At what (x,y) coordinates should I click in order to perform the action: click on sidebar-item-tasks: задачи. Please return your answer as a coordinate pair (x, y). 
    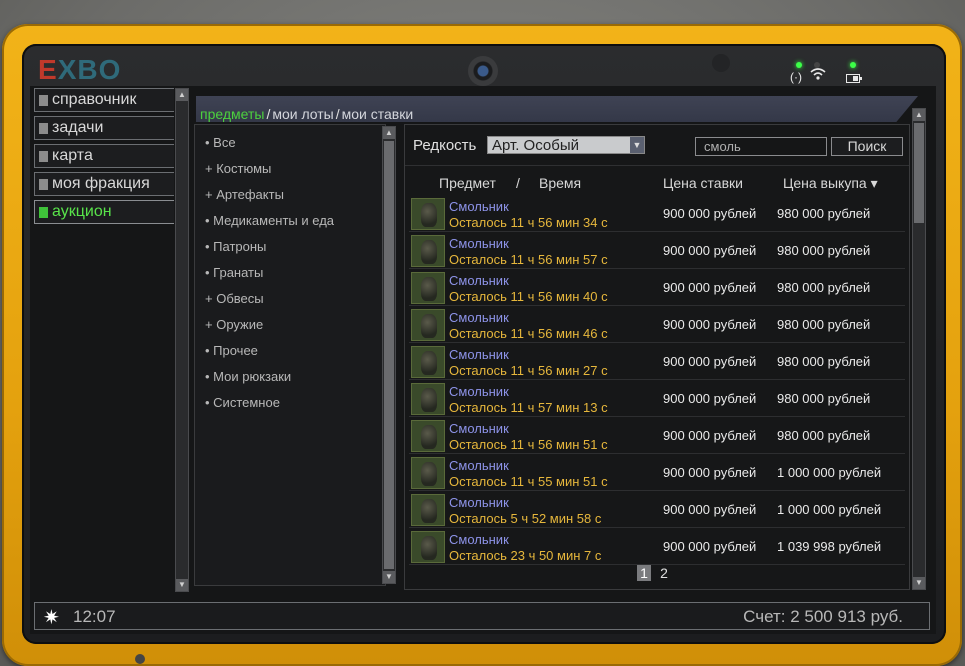
    Looking at the image, I should click on (104, 128).